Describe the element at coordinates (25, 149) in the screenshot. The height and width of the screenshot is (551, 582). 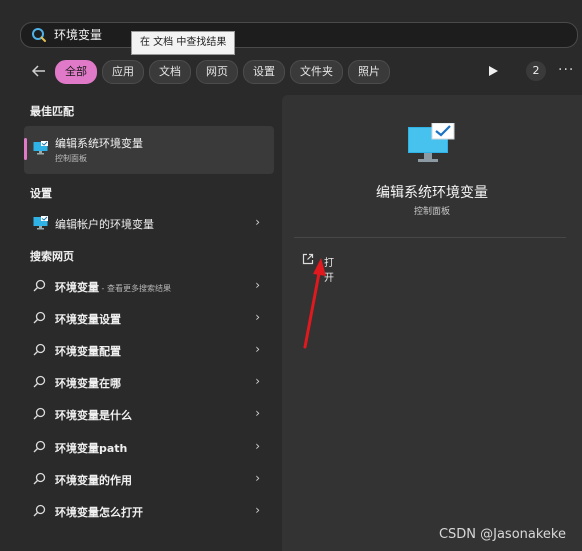
I see `selection-indicator` at that location.